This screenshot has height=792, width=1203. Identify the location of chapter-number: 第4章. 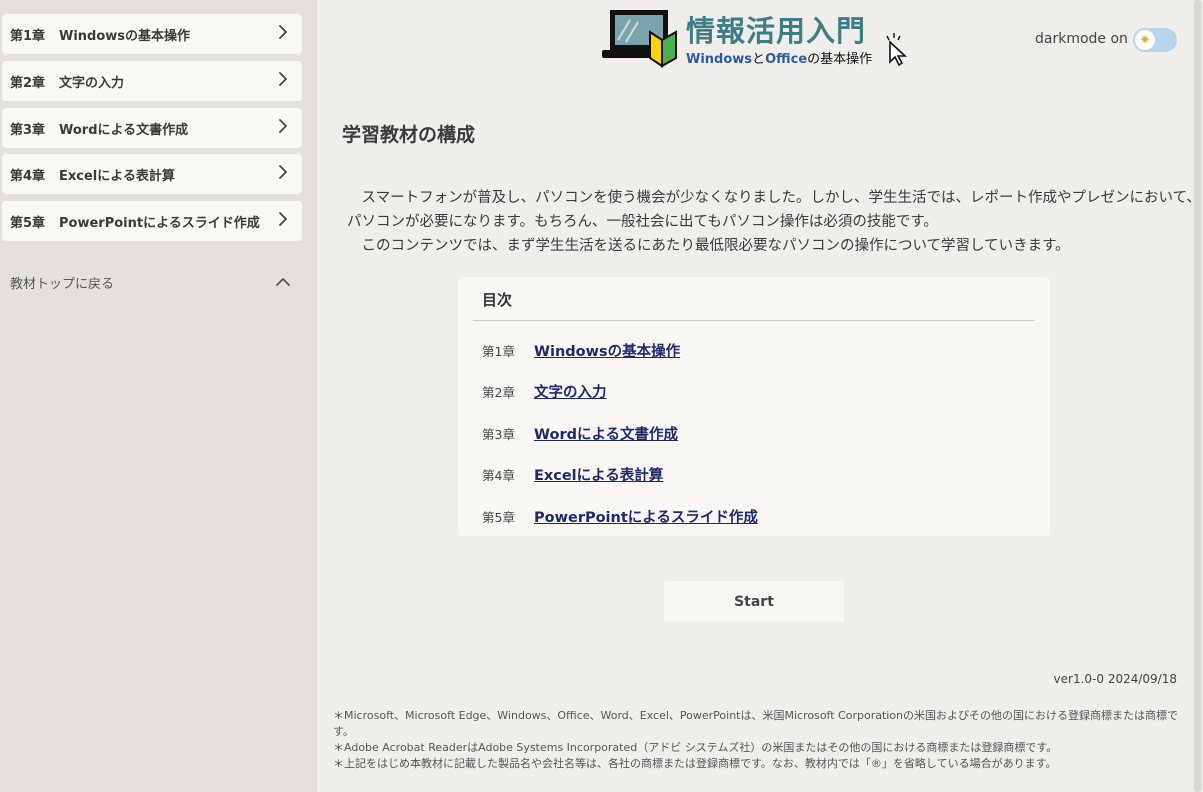
(28, 176).